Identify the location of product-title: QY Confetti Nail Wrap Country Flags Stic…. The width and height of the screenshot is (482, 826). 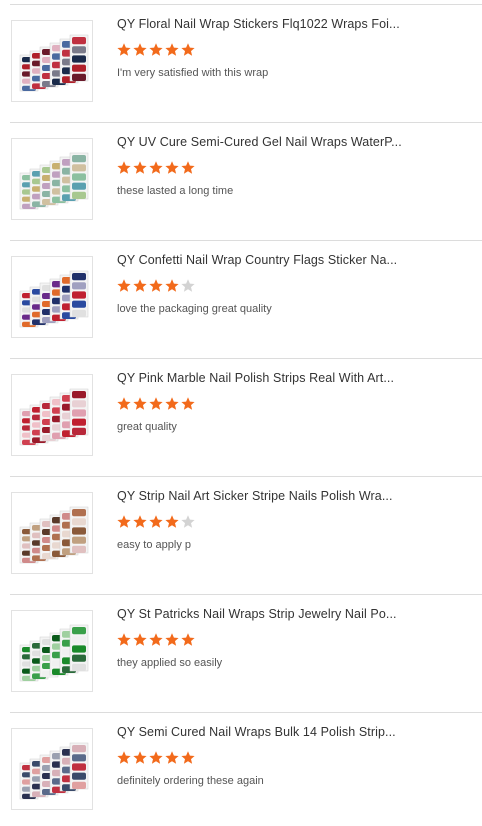
(262, 260).